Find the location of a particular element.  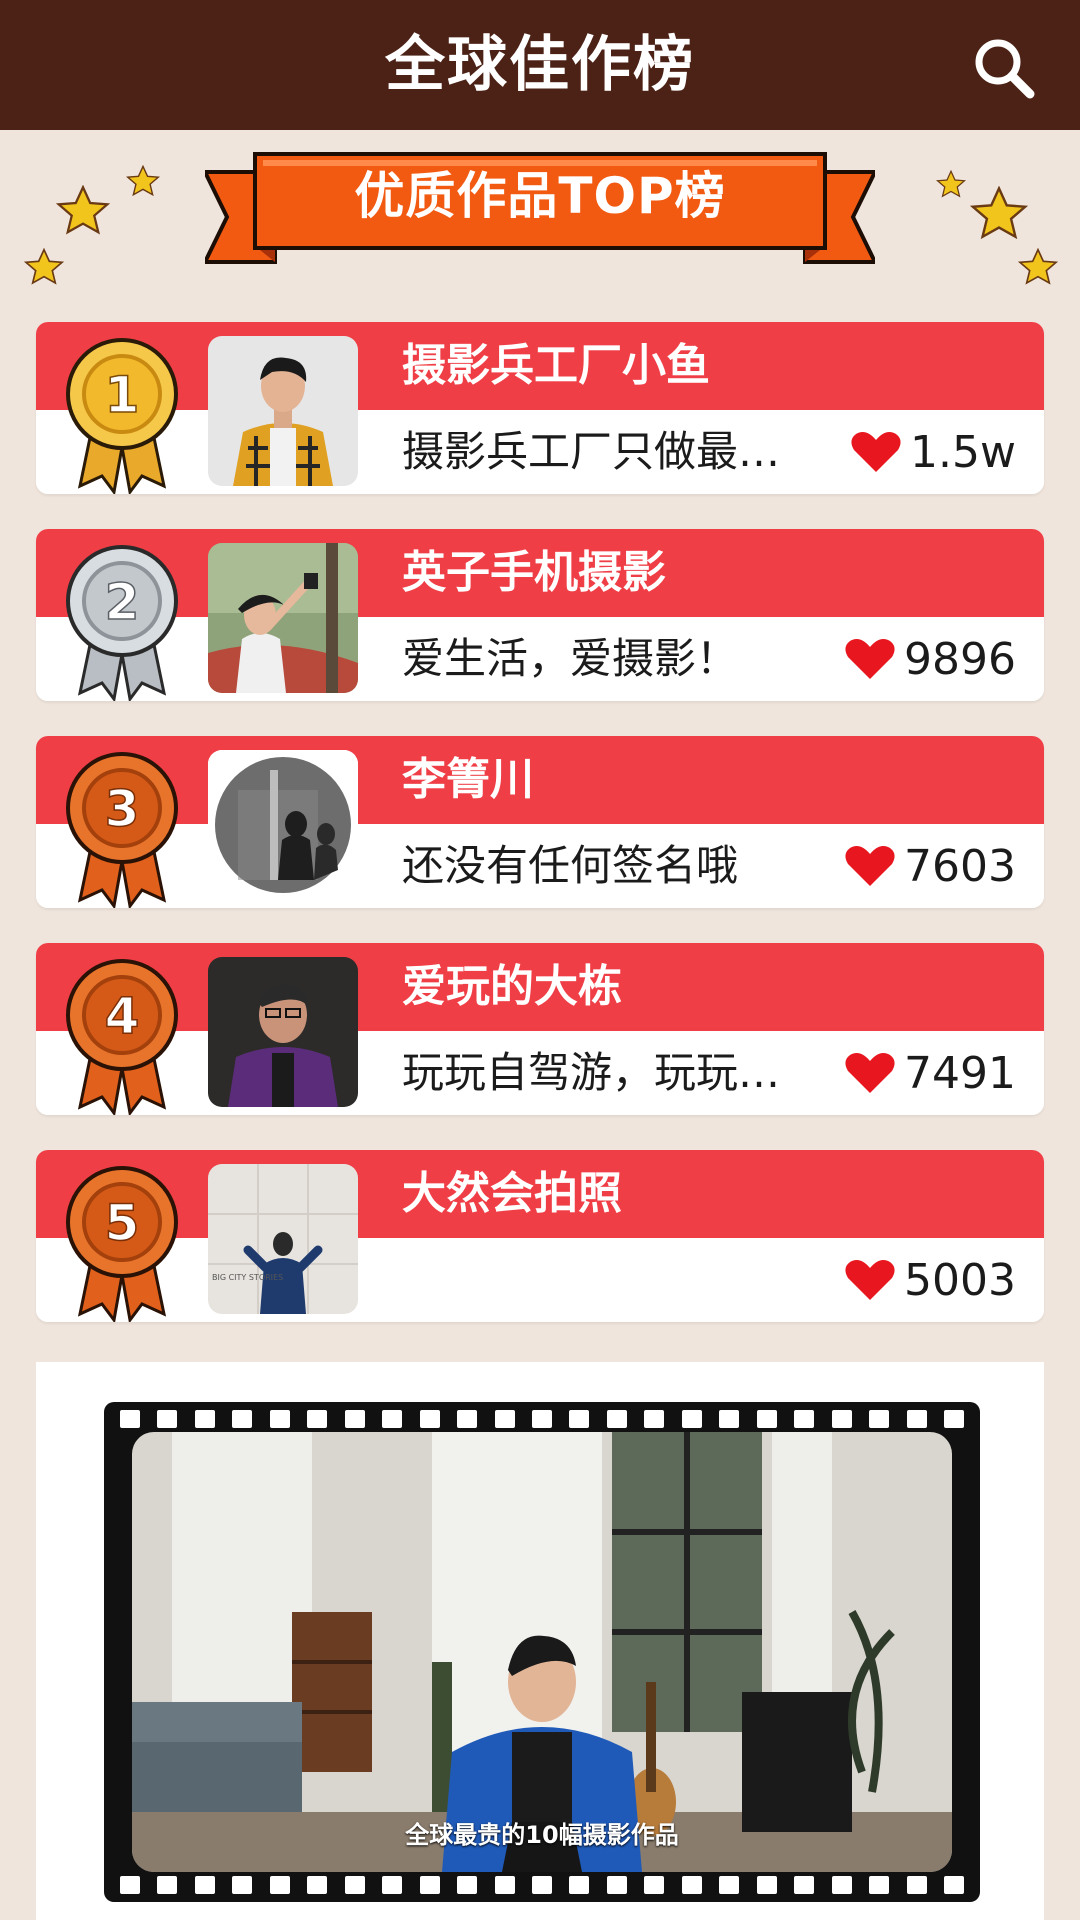

likes-number: 5003 is located at coordinates (960, 1280).